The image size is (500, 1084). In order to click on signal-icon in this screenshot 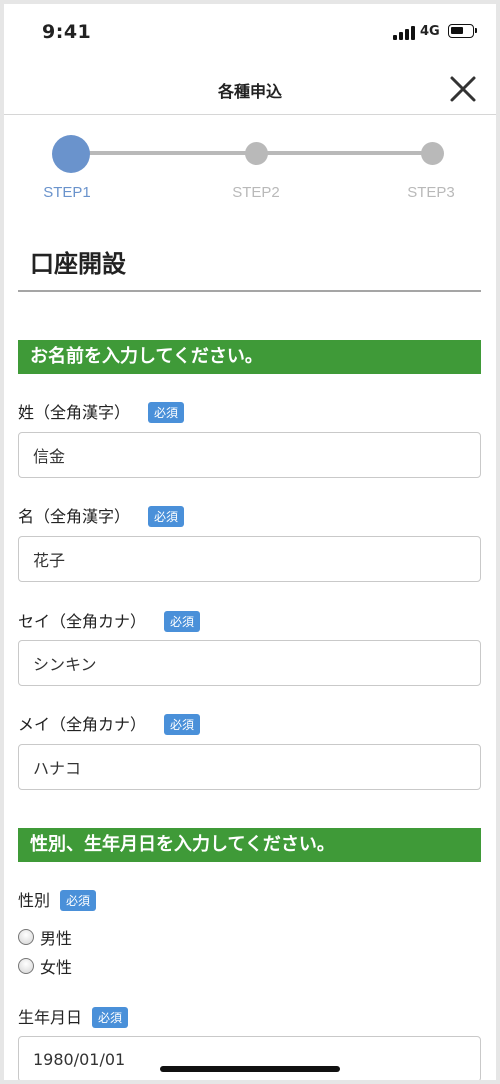, I will do `click(404, 33)`.